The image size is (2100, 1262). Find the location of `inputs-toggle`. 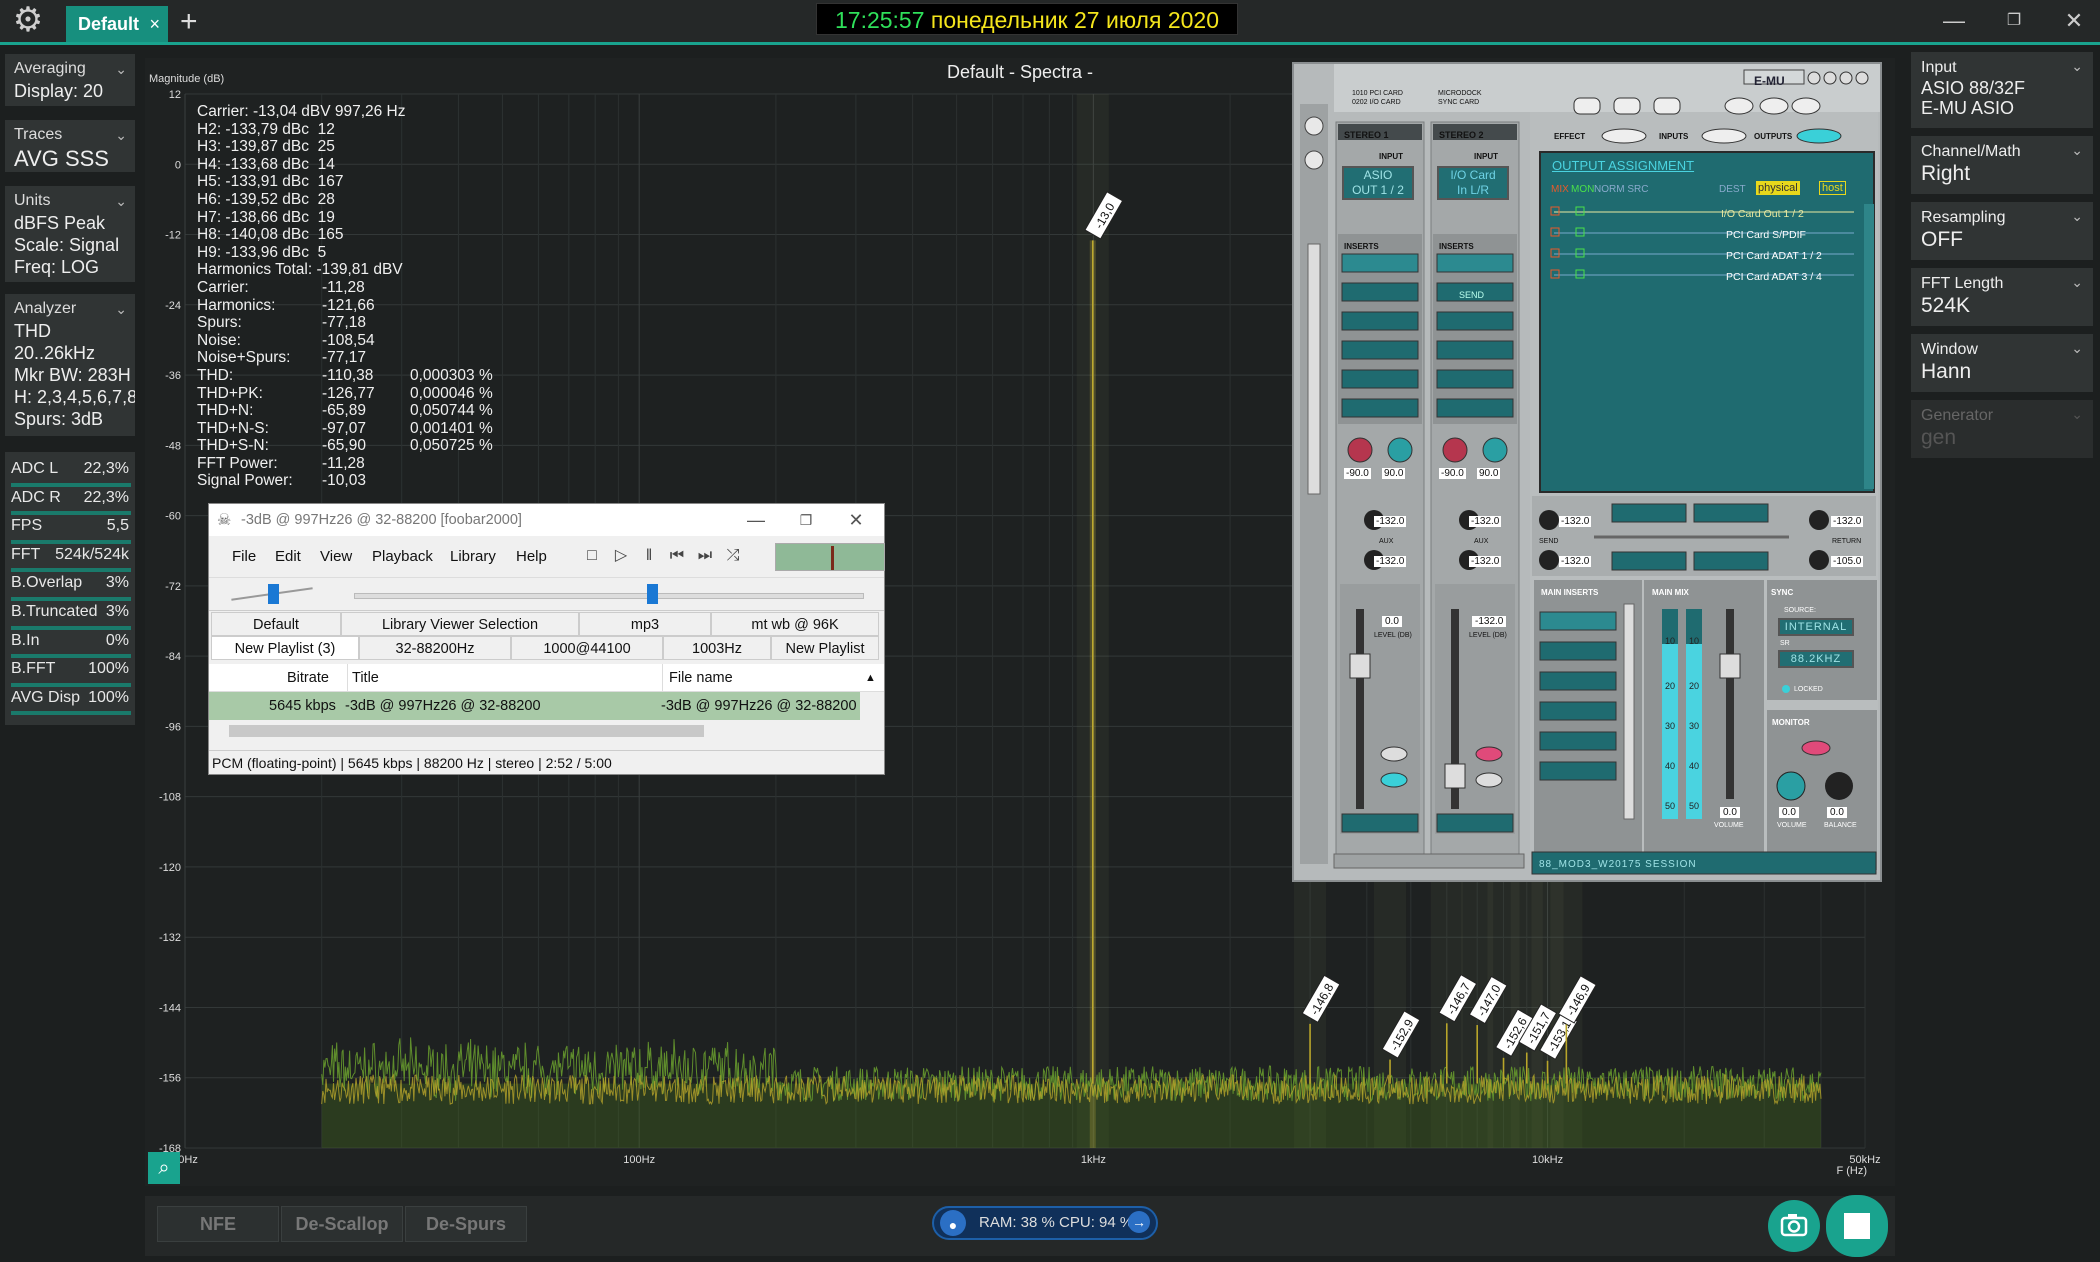

inputs-toggle is located at coordinates (1724, 136).